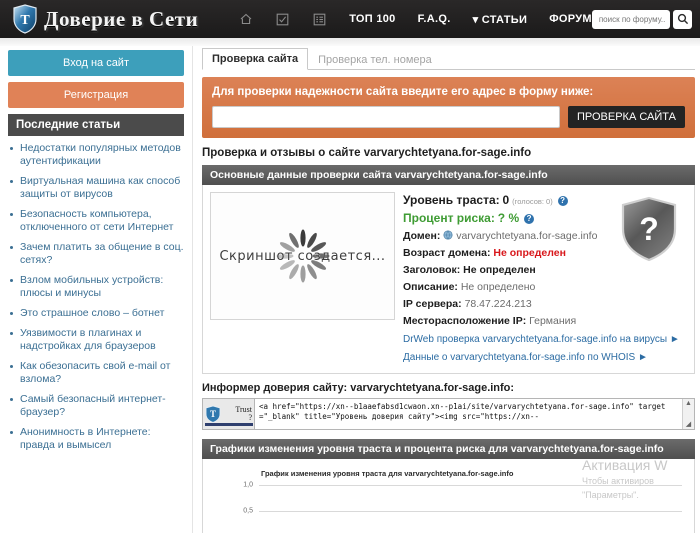 This screenshot has width=700, height=533. I want to click on domain-row: Домен: varvarychtetyana.for-sage.info, so click(503, 236).